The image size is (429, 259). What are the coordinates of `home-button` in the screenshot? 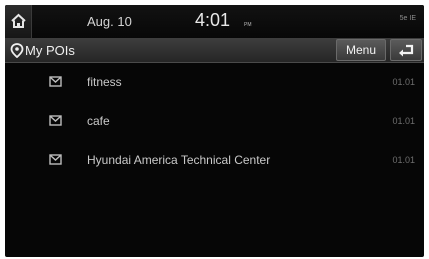 It's located at (18, 21).